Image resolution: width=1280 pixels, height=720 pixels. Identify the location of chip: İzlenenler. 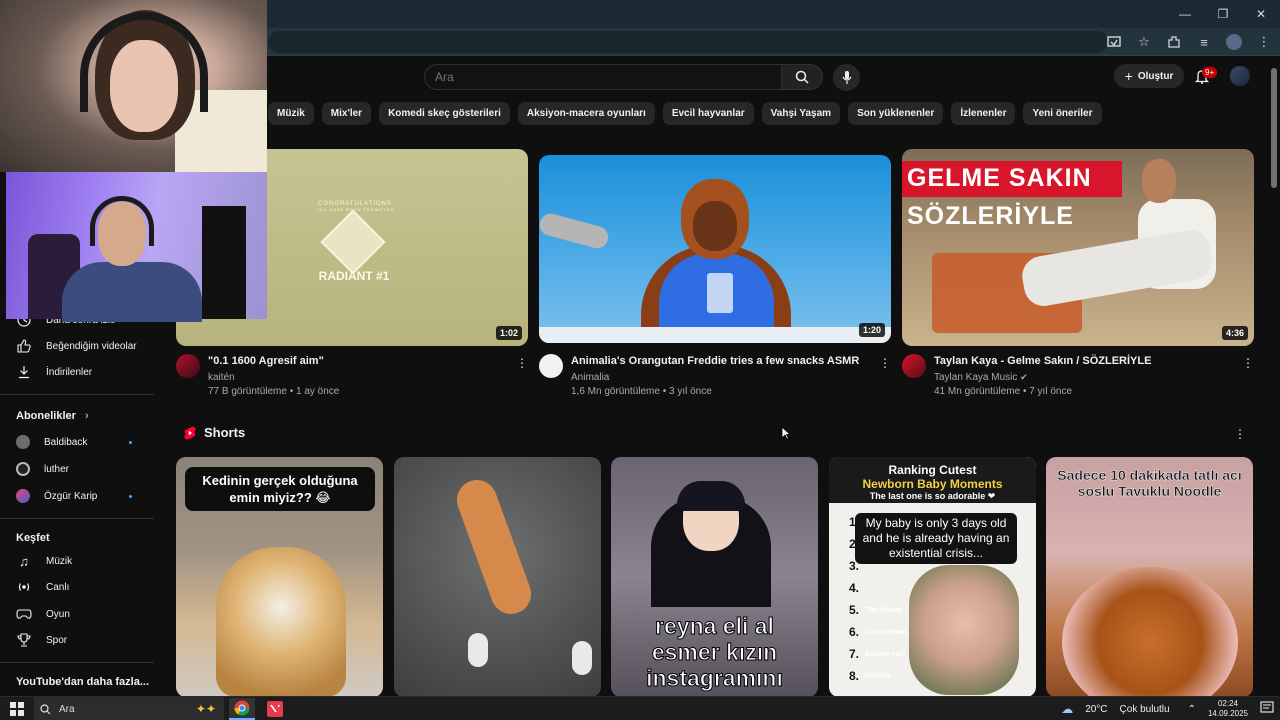
(983, 113).